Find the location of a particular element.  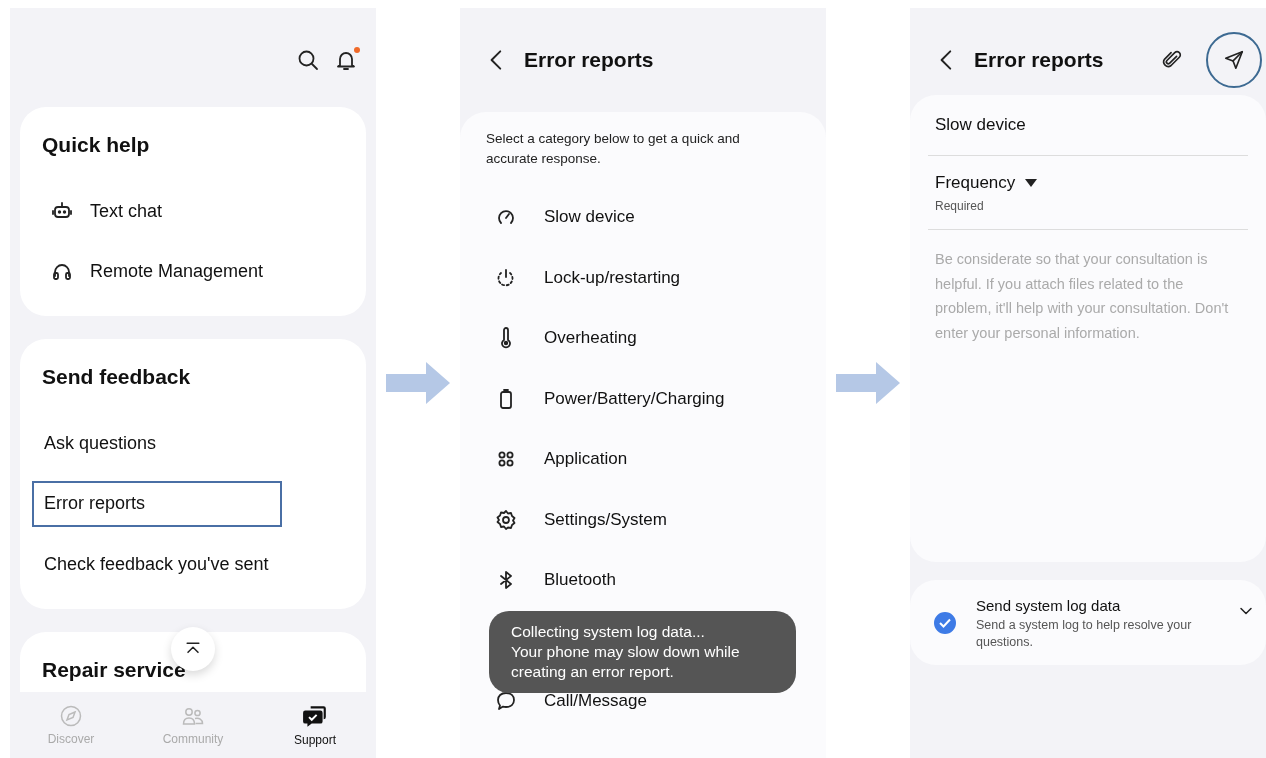

category-item: Settings/System is located at coordinates (643, 519).